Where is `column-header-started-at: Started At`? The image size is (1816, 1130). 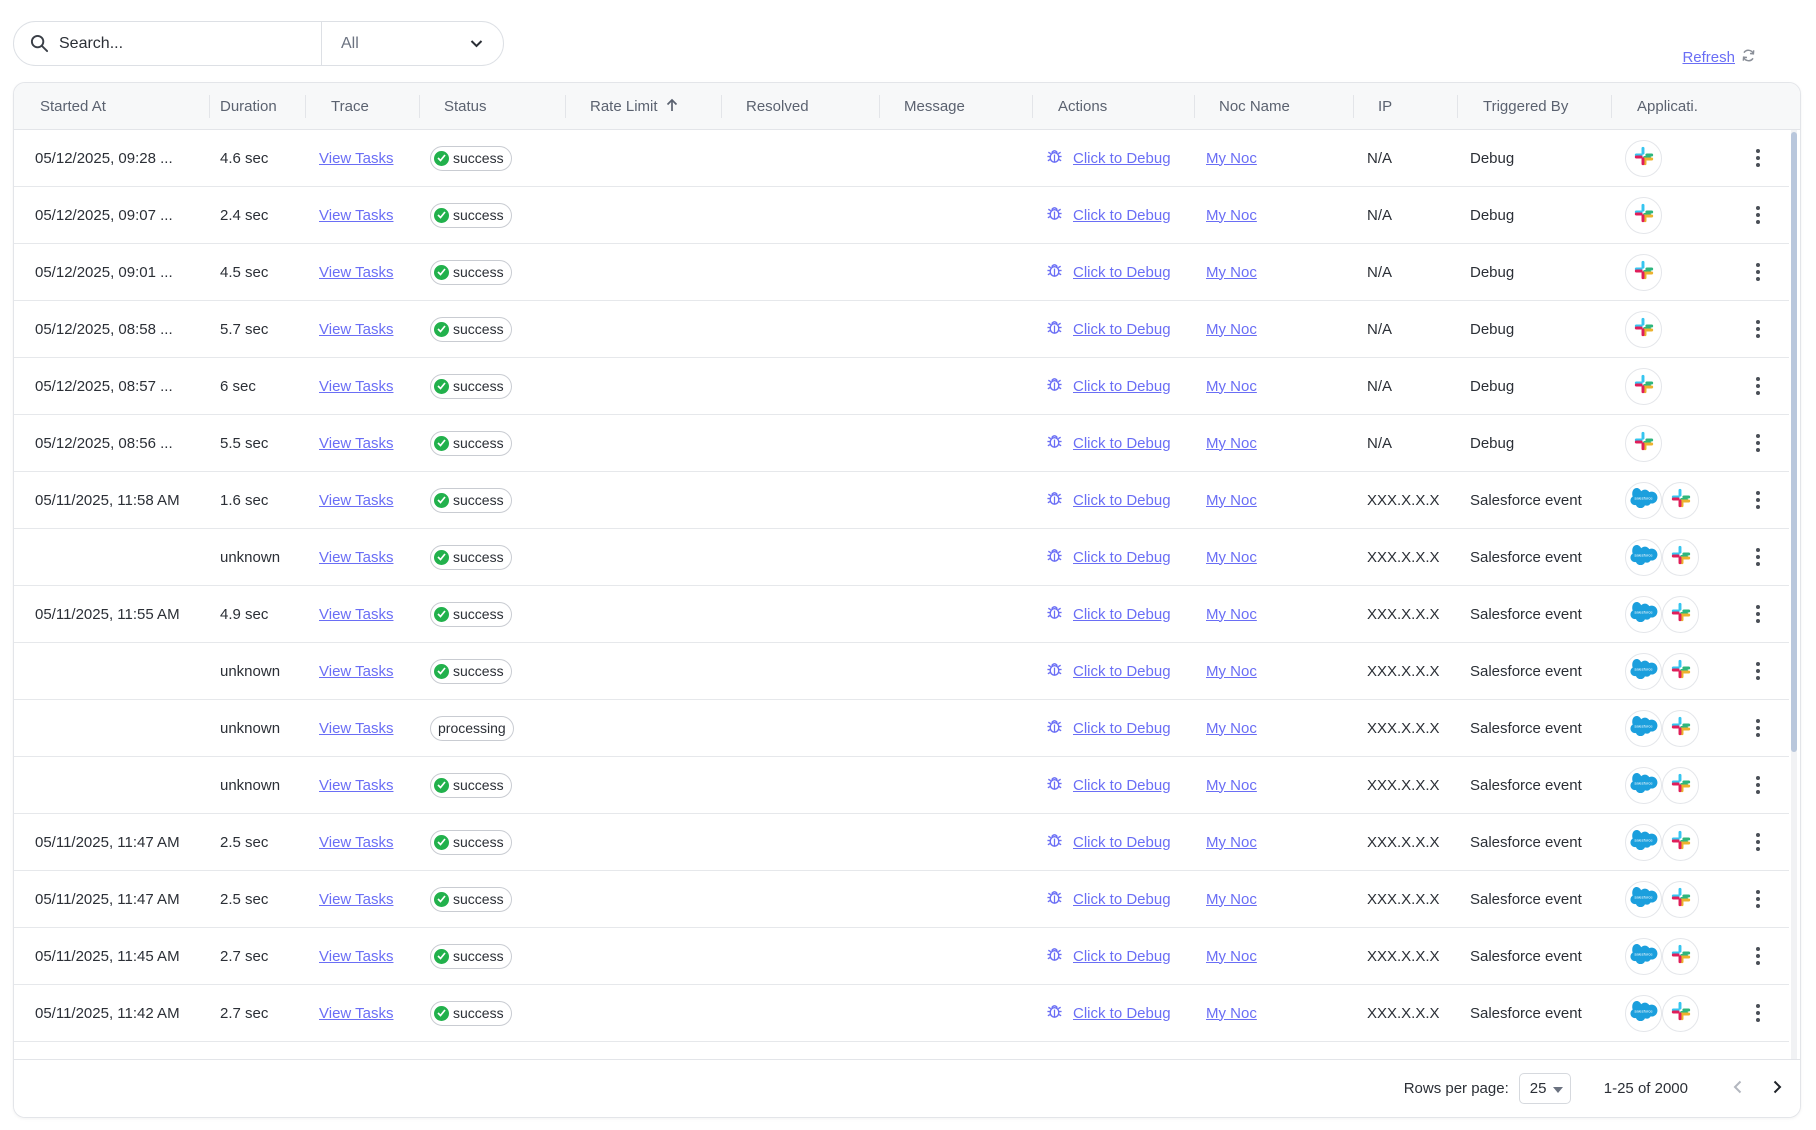
column-header-started-at: Started At is located at coordinates (125, 106).